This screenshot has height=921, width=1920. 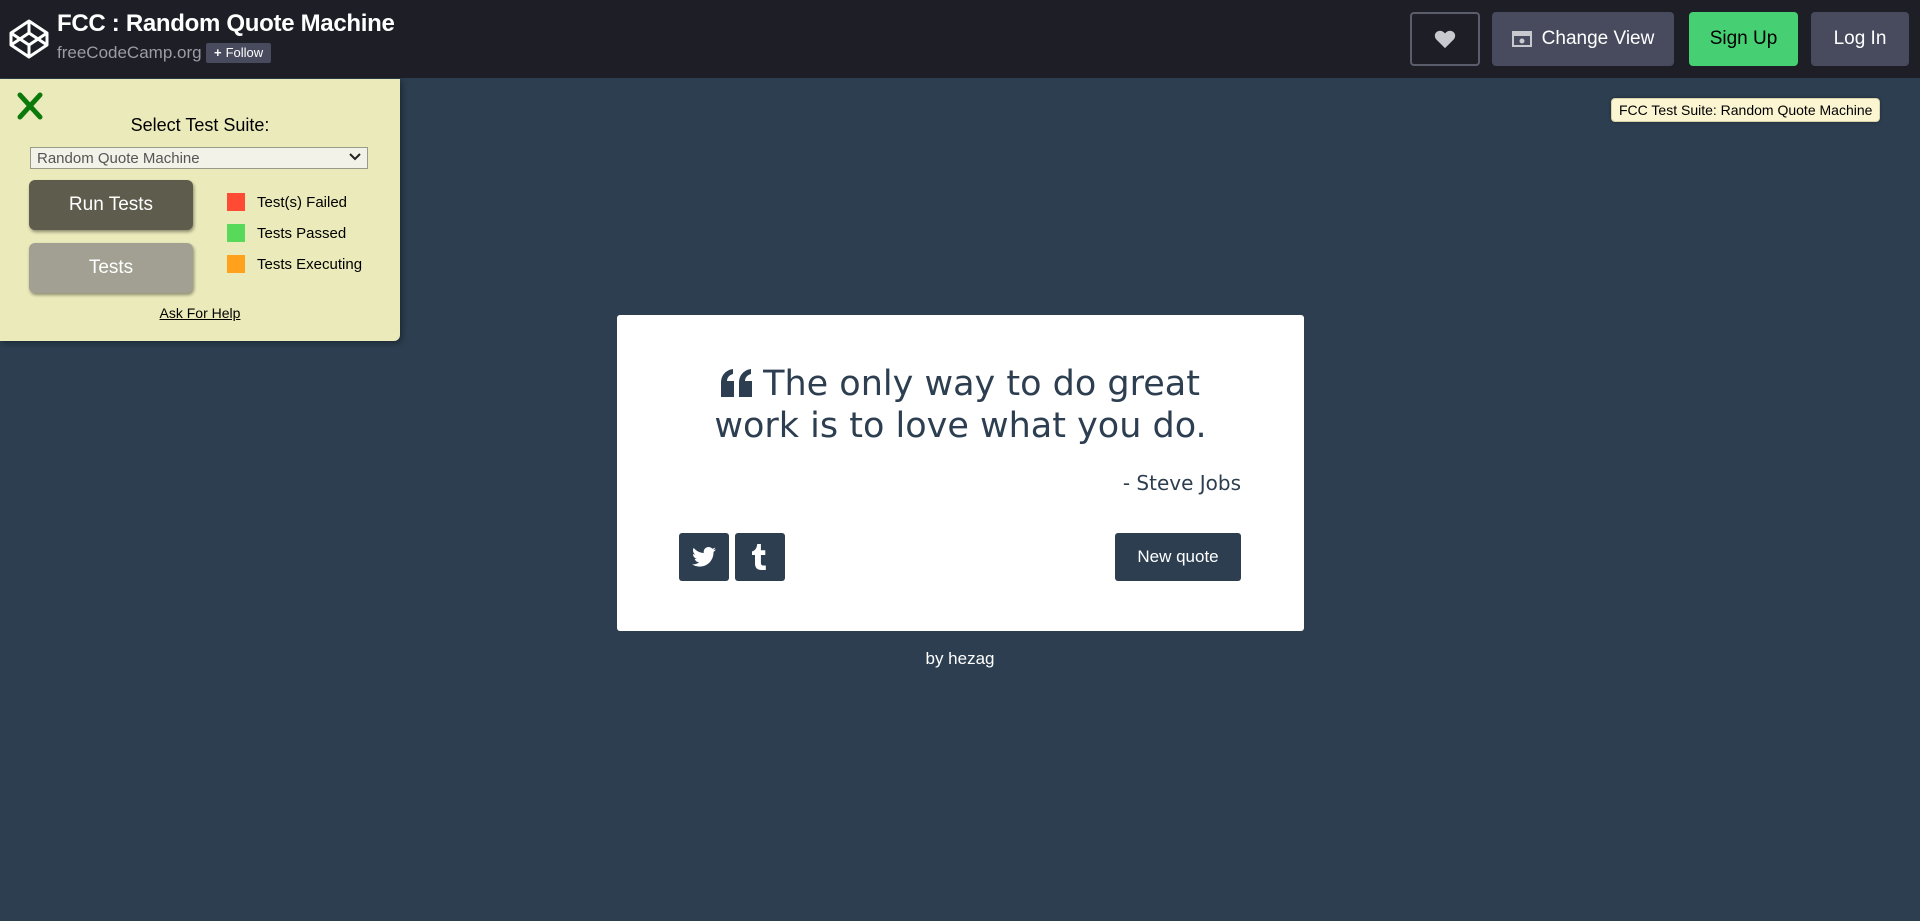 I want to click on tumblr-quote-button, so click(x=760, y=557).